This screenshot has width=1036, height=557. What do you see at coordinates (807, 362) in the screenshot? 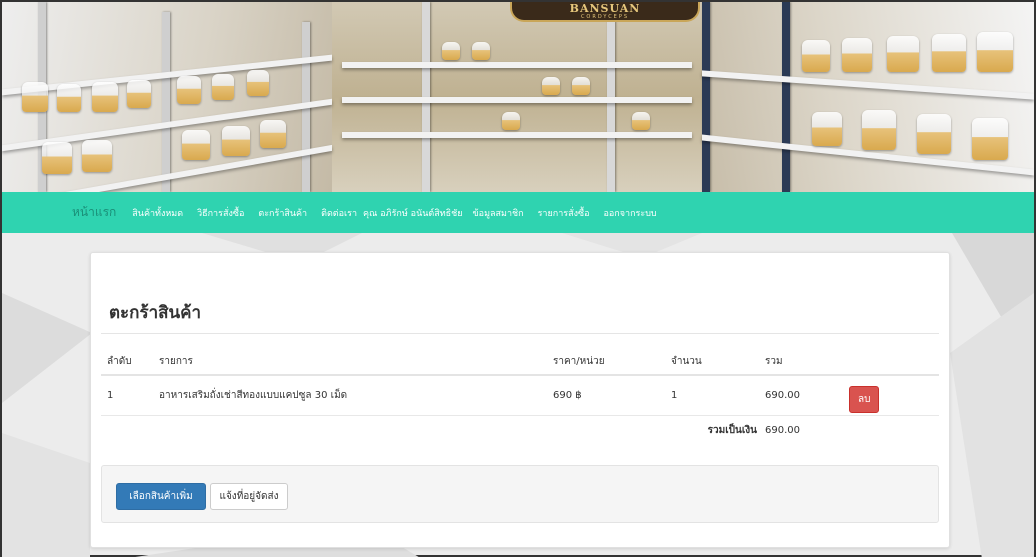
I see `column-total: รวม` at bounding box center [807, 362].